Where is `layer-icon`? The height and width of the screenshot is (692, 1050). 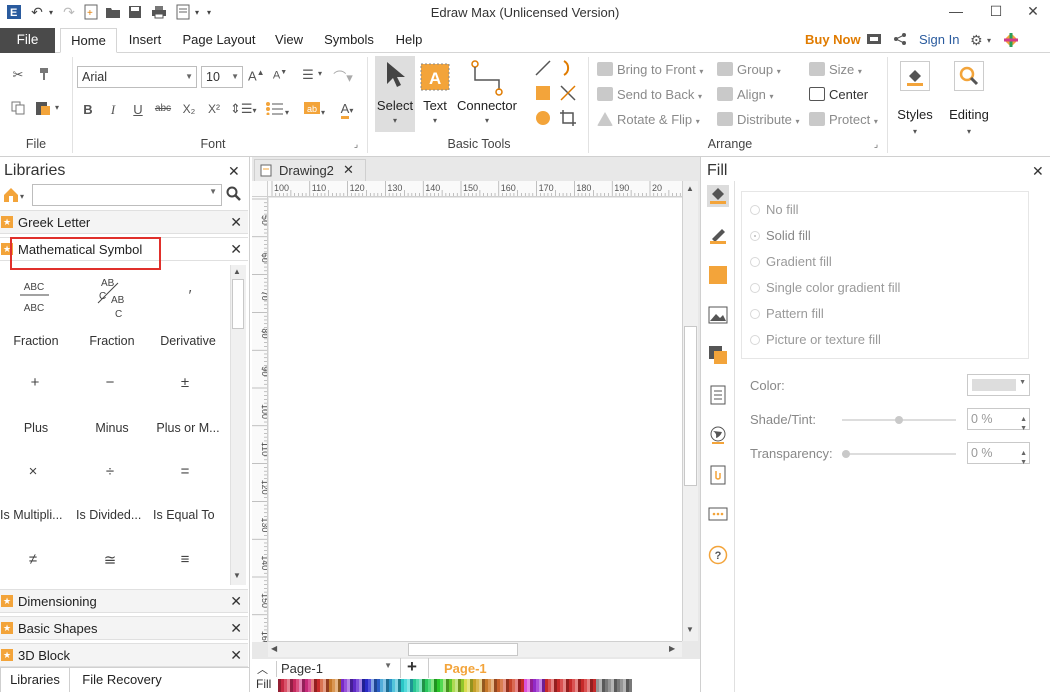 layer-icon is located at coordinates (718, 356).